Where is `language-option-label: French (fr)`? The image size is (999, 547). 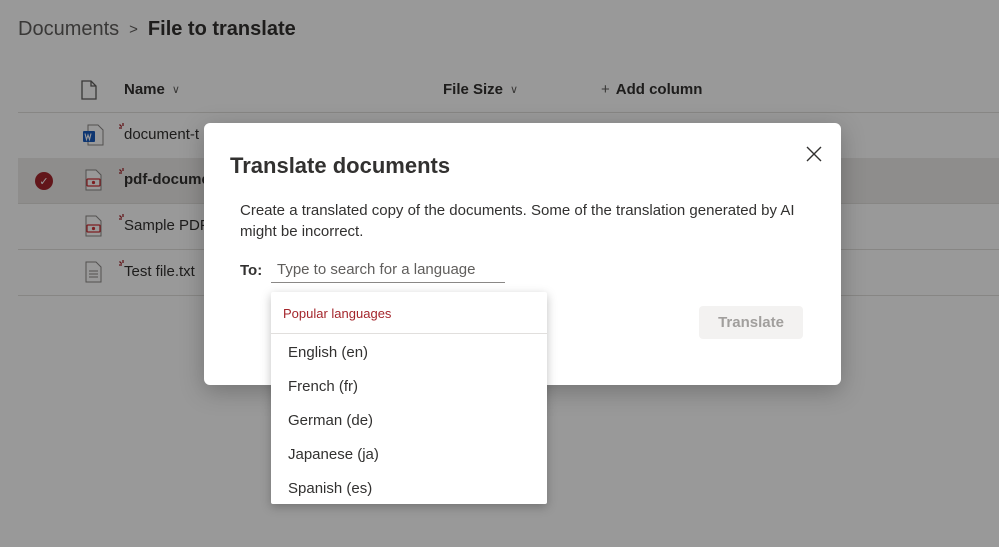
language-option-label: French (fr) is located at coordinates (323, 386).